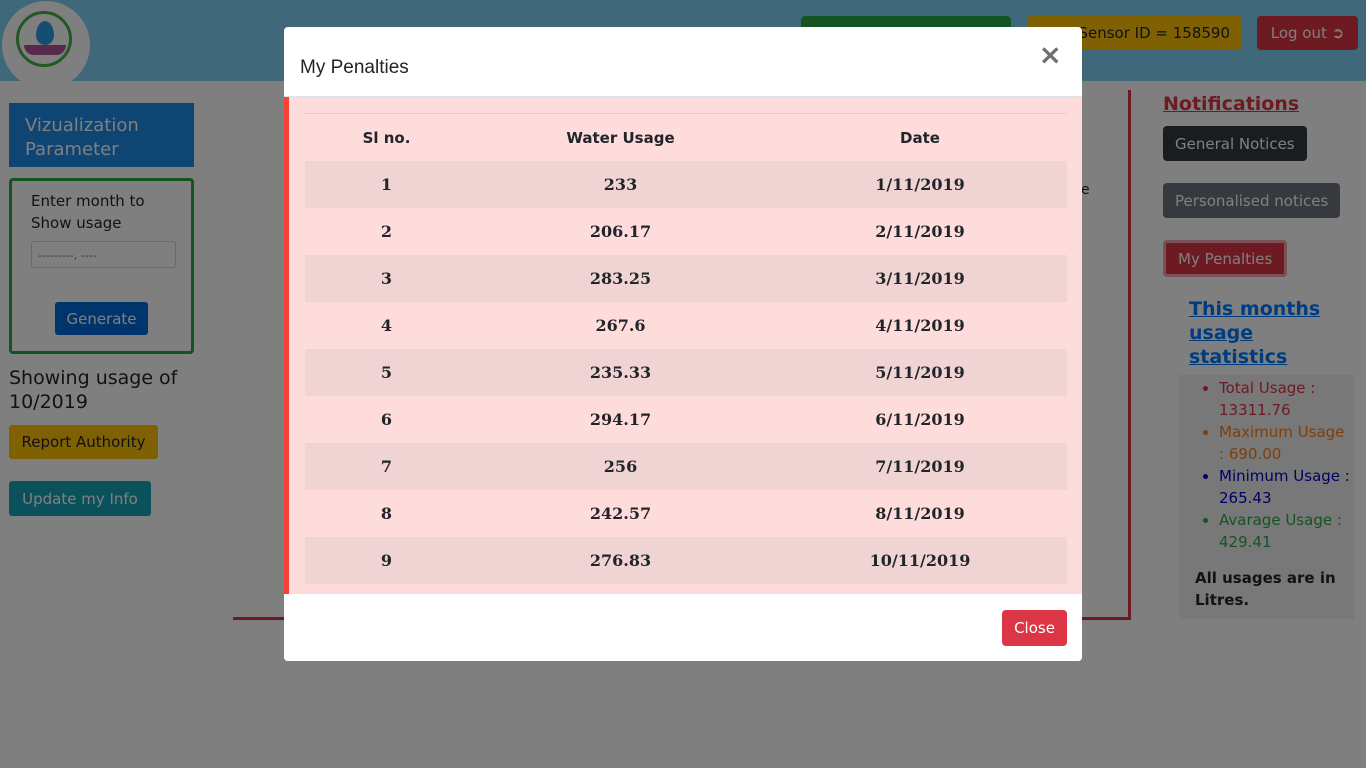 The width and height of the screenshot is (1366, 768). I want to click on cell-sl-no: 2, so click(386, 231).